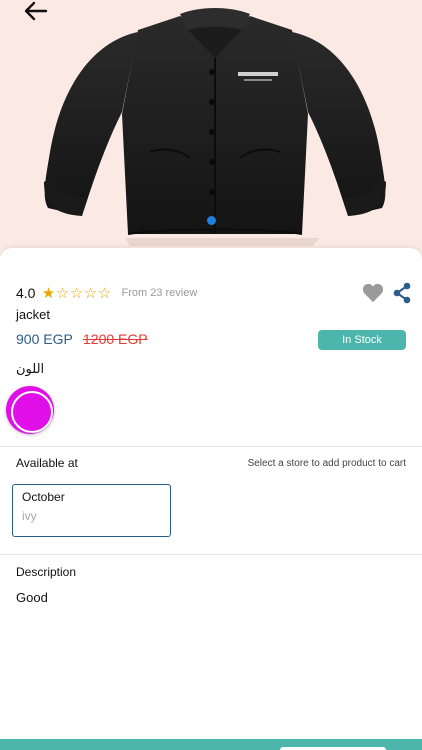 This screenshot has height=750, width=422. I want to click on product-name: jacket, so click(33, 314).